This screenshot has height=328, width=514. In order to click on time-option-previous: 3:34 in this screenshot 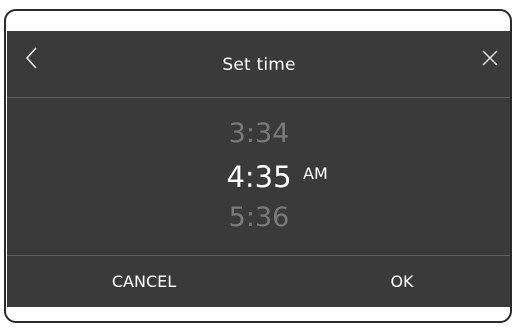, I will do `click(258, 133)`.